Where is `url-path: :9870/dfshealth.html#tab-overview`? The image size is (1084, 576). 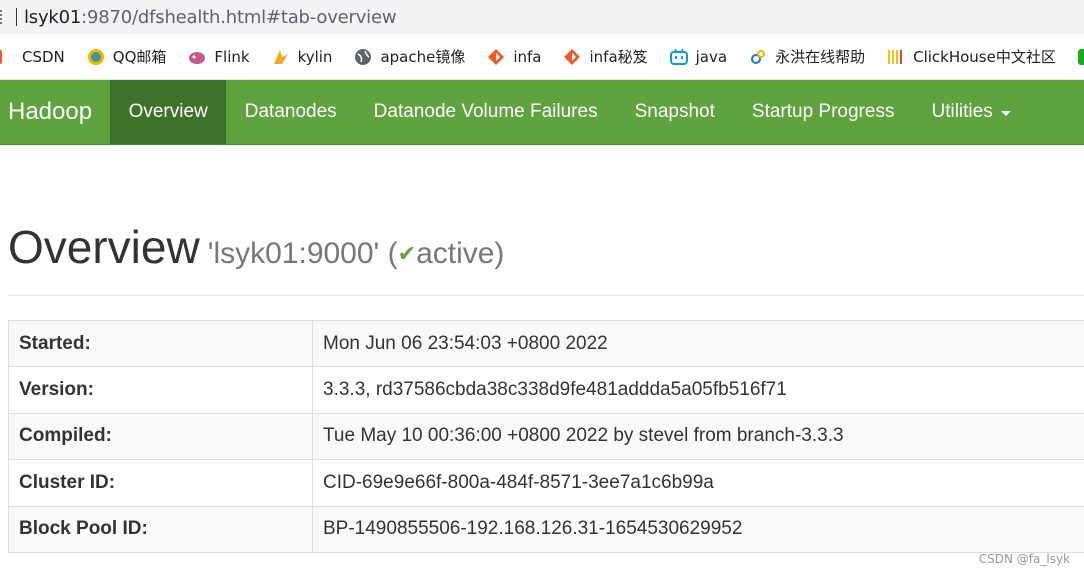
url-path: :9870/dfshealth.html#tab-overview is located at coordinates (239, 17).